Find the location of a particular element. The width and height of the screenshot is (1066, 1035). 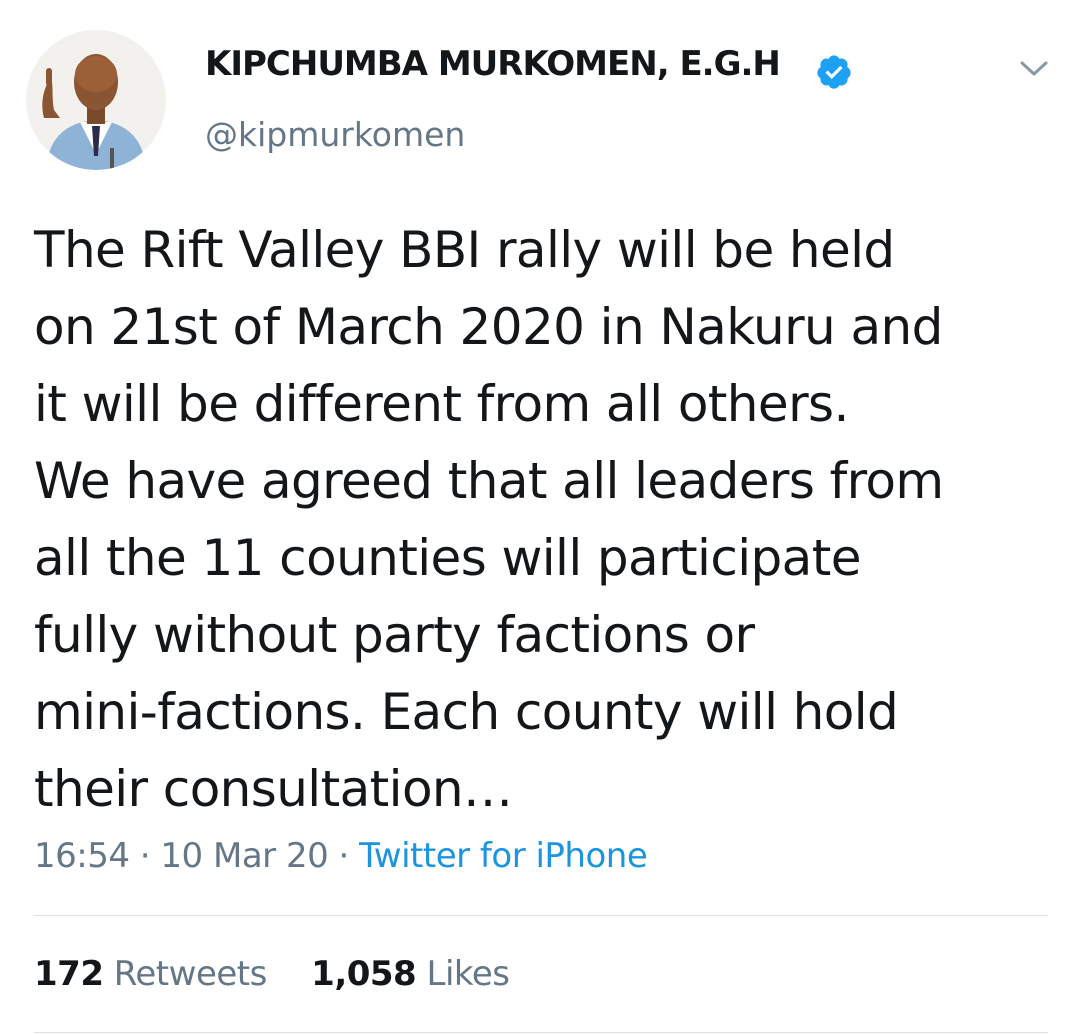

retweets-stat: 172 Retweets is located at coordinates (150, 974).